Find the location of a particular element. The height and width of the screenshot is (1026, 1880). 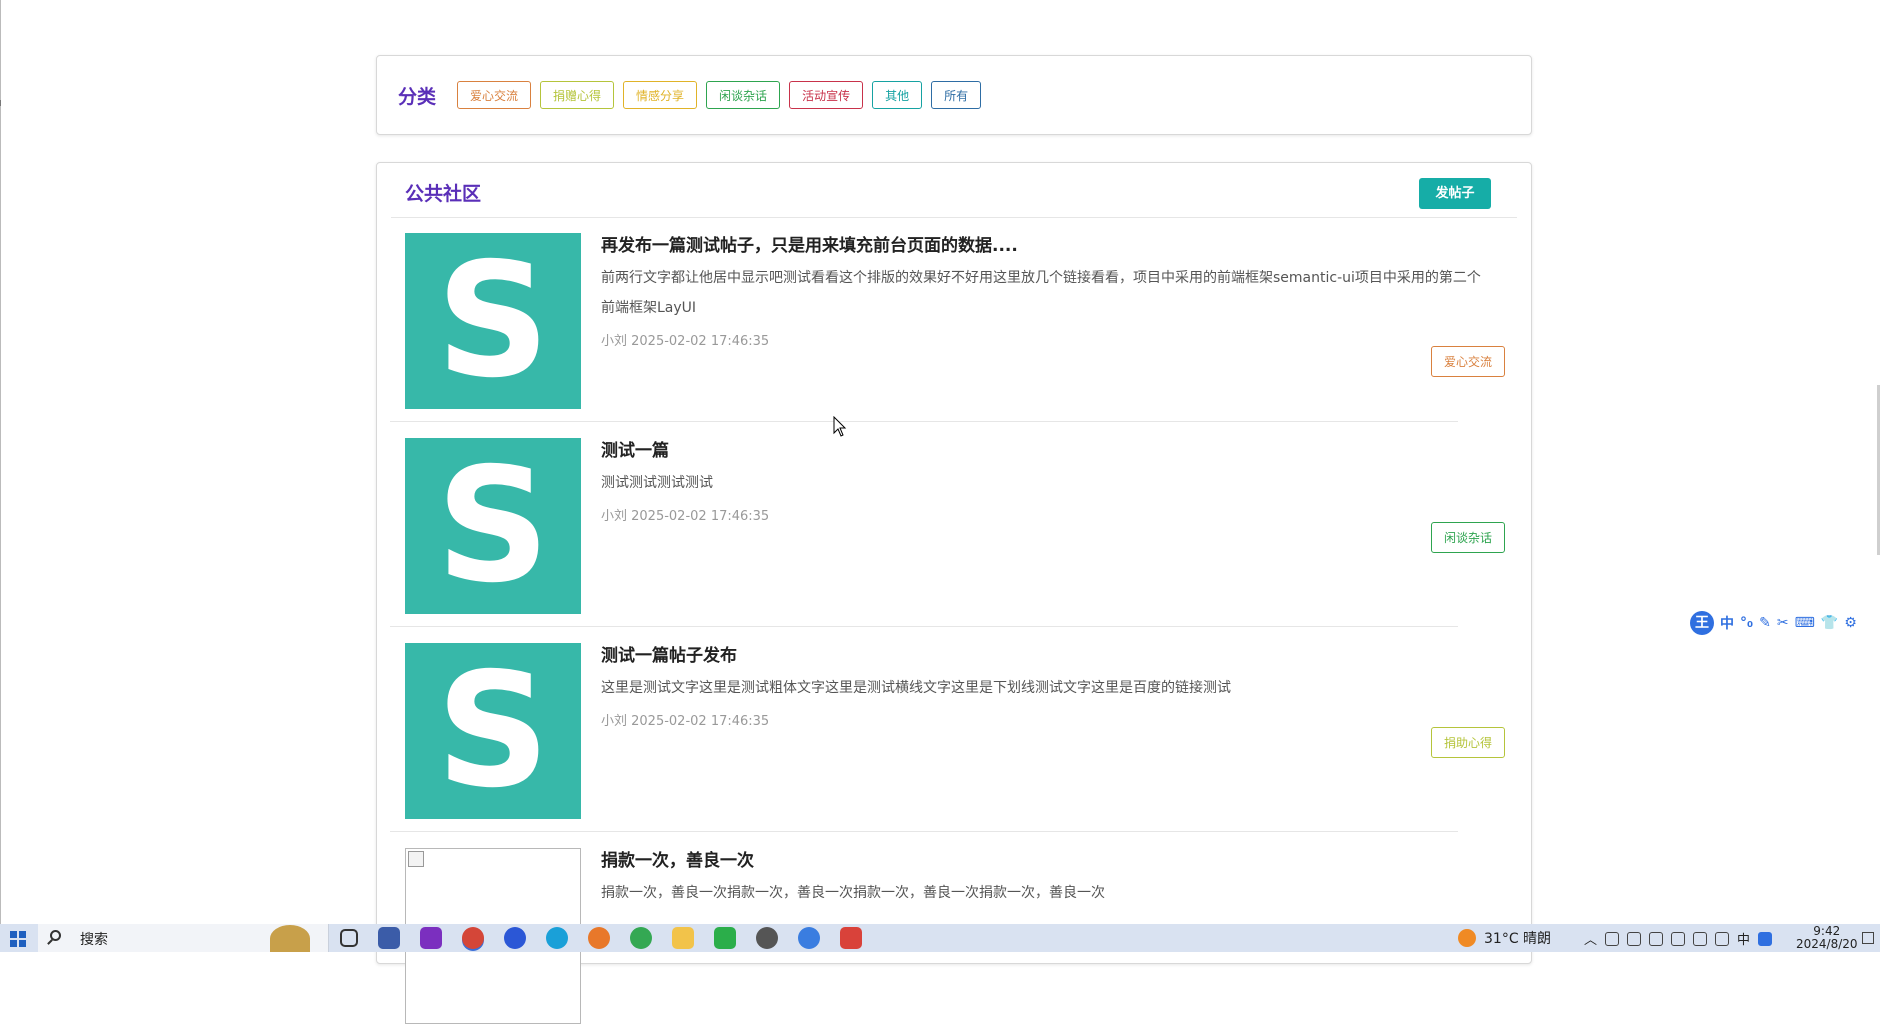

post-title: 测试一篇帖子发布 is located at coordinates (669, 653).